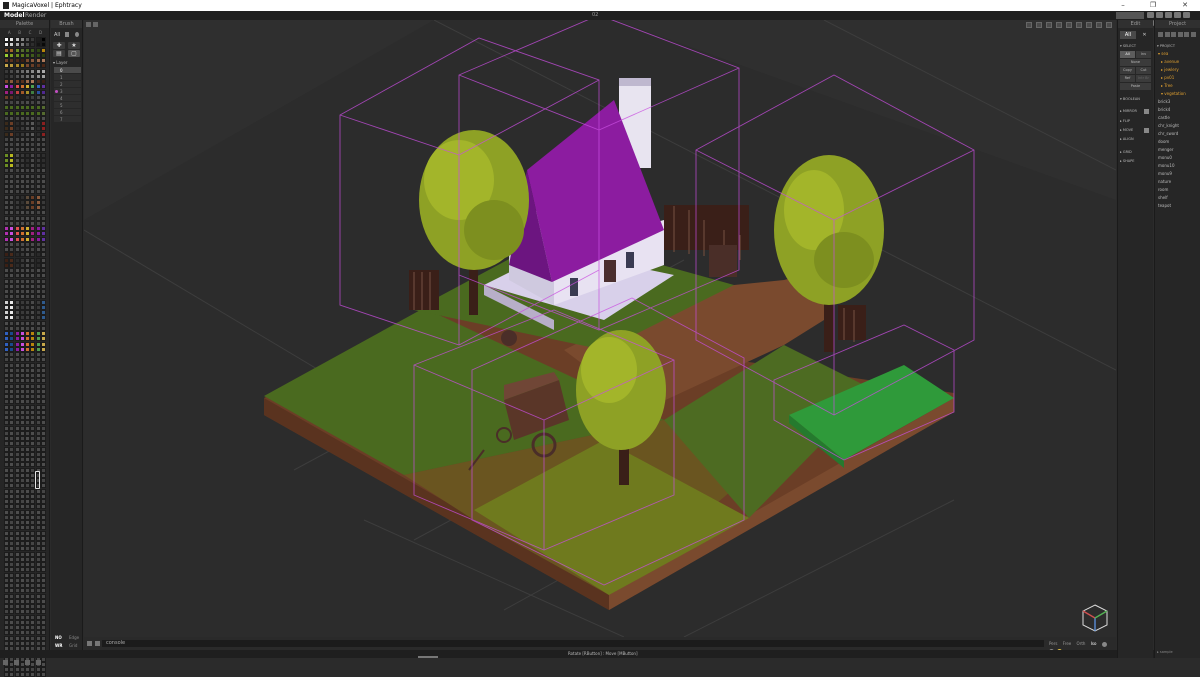 This screenshot has height=677, width=1200. What do you see at coordinates (1130, 15) in the screenshot?
I see `top-toggle` at bounding box center [1130, 15].